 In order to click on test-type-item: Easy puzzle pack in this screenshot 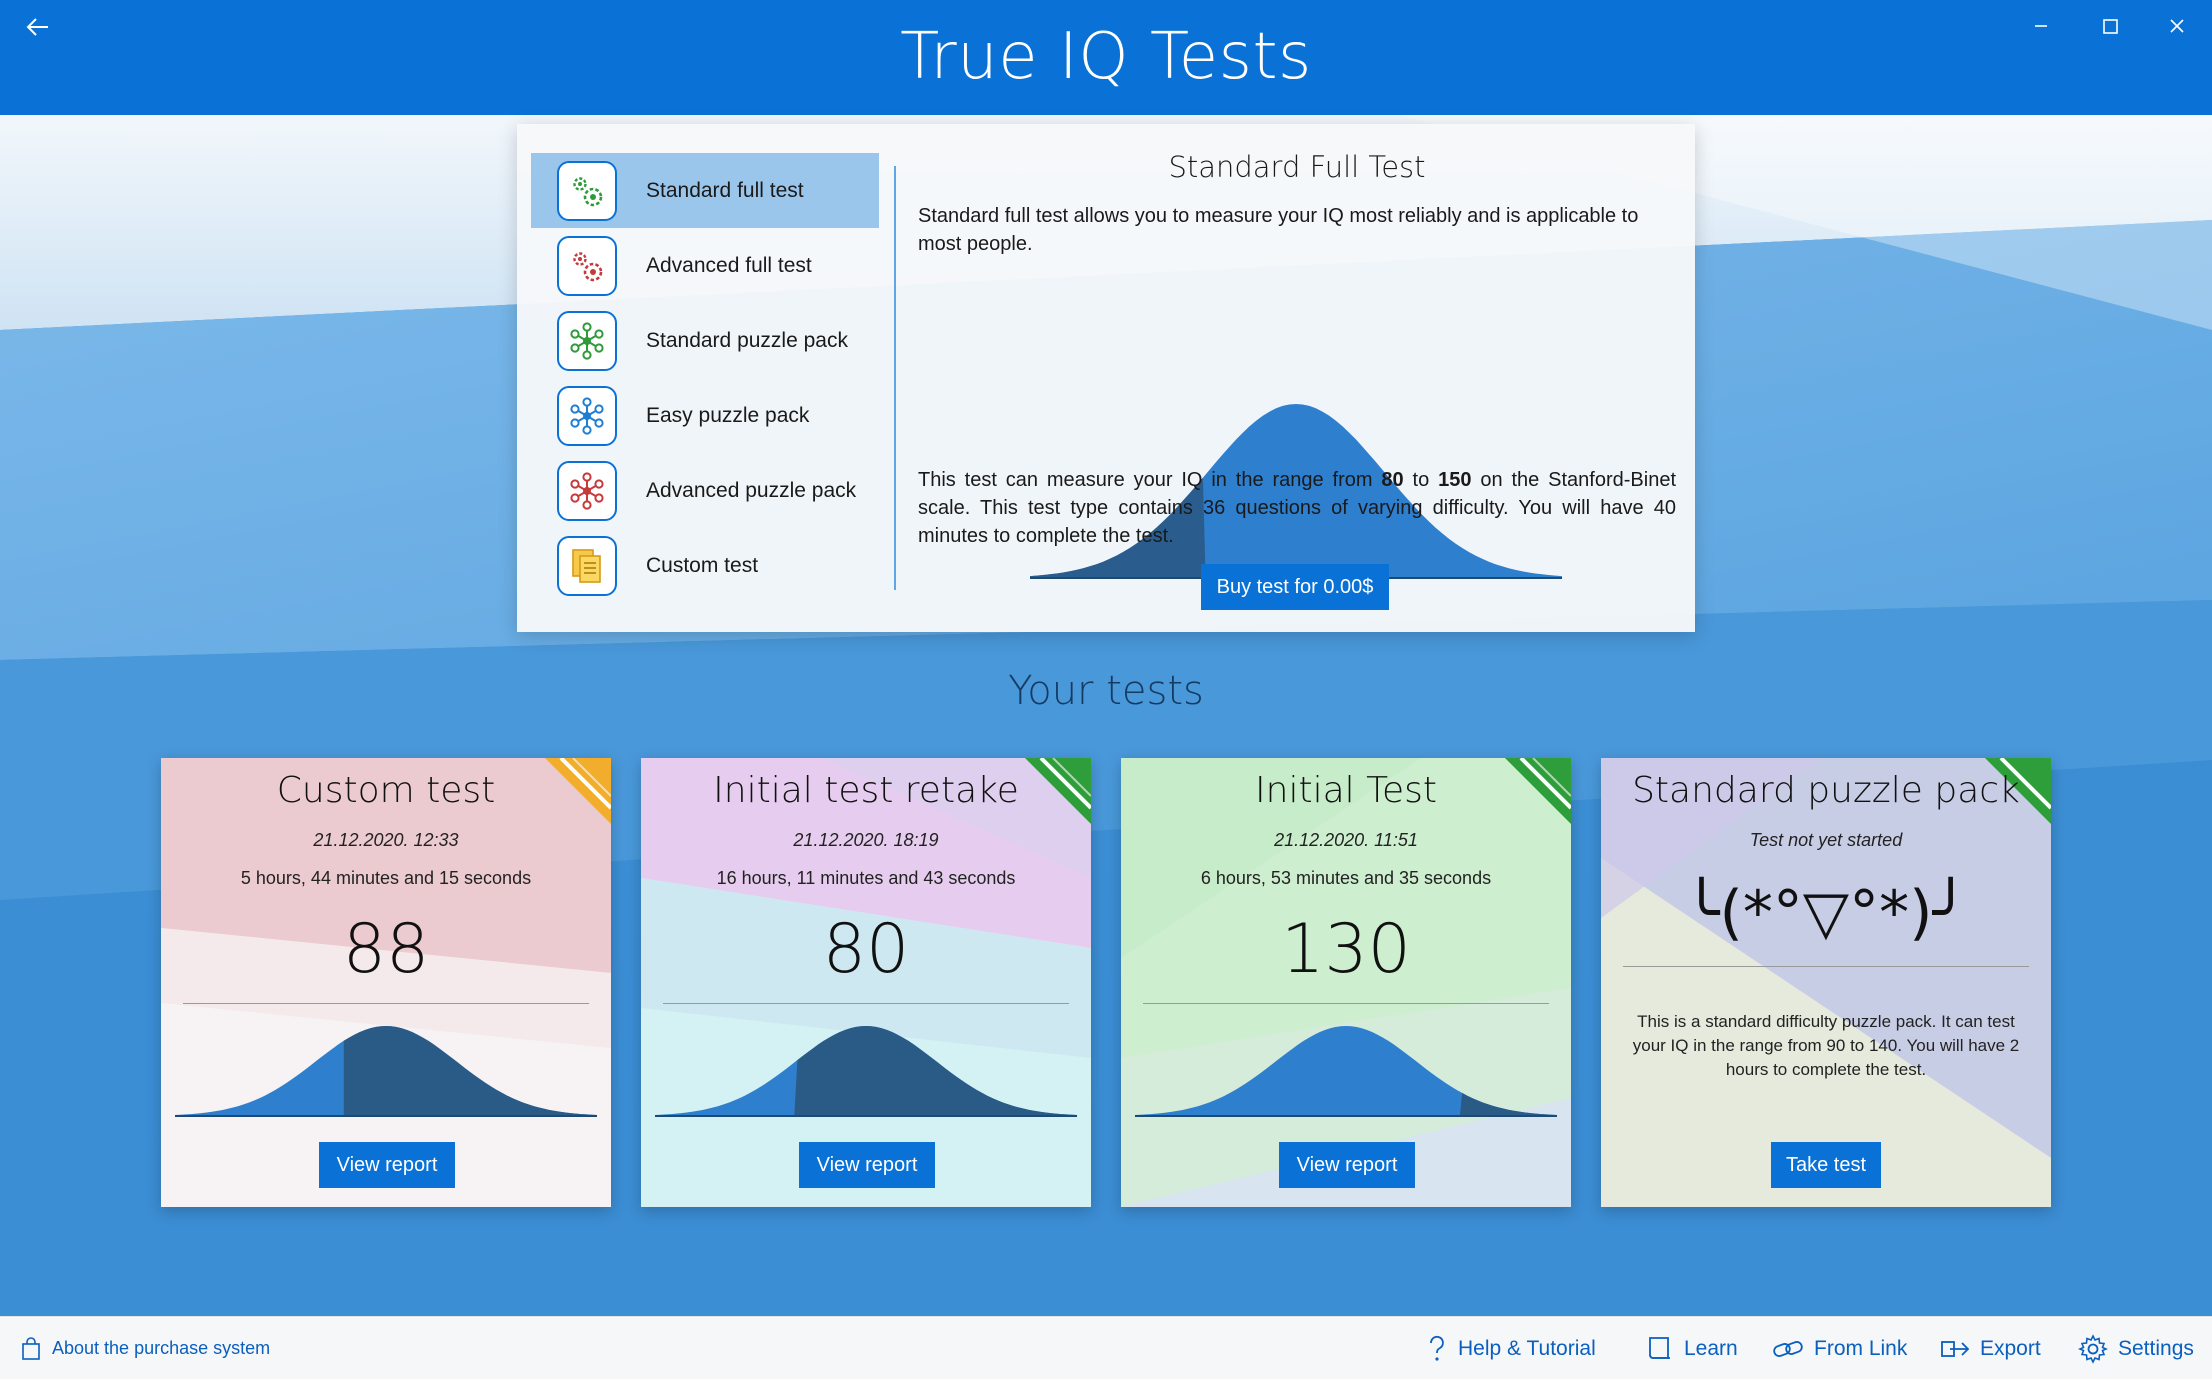, I will do `click(705, 415)`.